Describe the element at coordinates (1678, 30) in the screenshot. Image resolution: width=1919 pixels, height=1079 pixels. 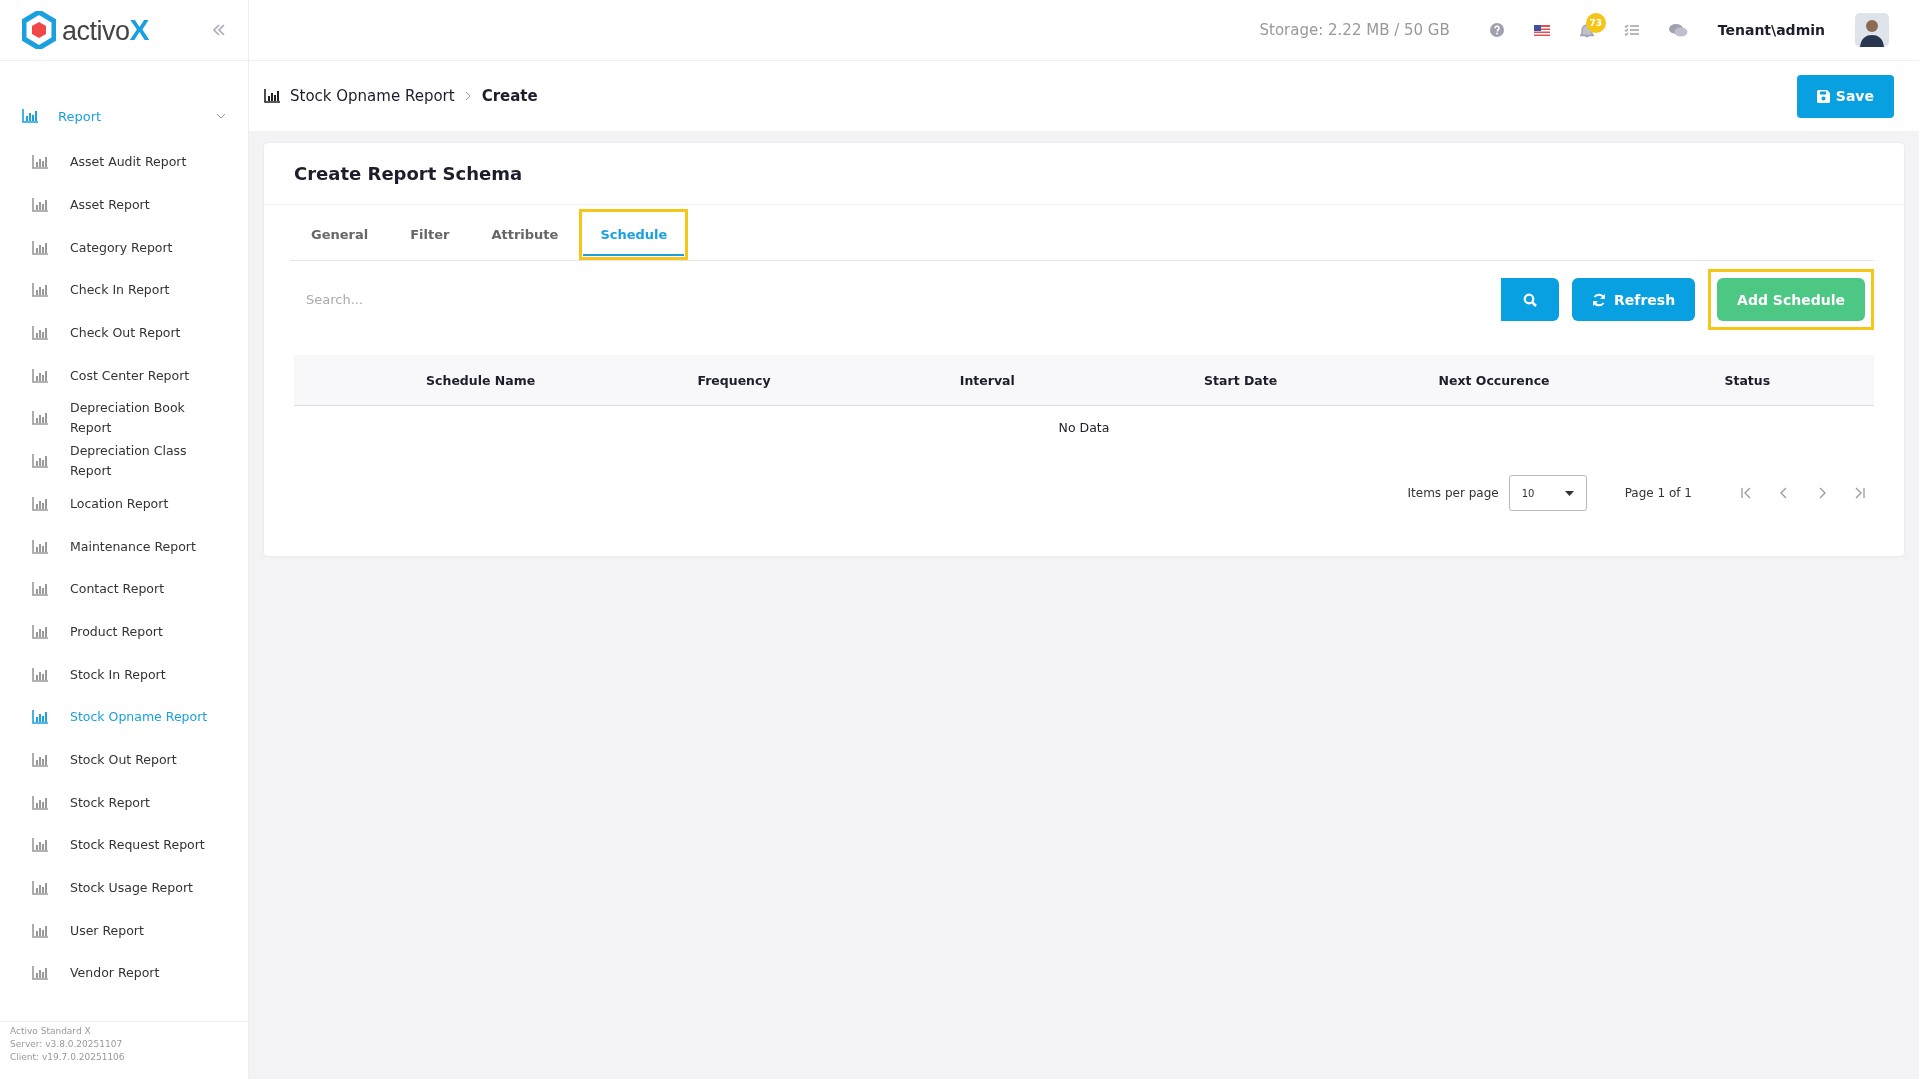
I see `chat-icon` at that location.